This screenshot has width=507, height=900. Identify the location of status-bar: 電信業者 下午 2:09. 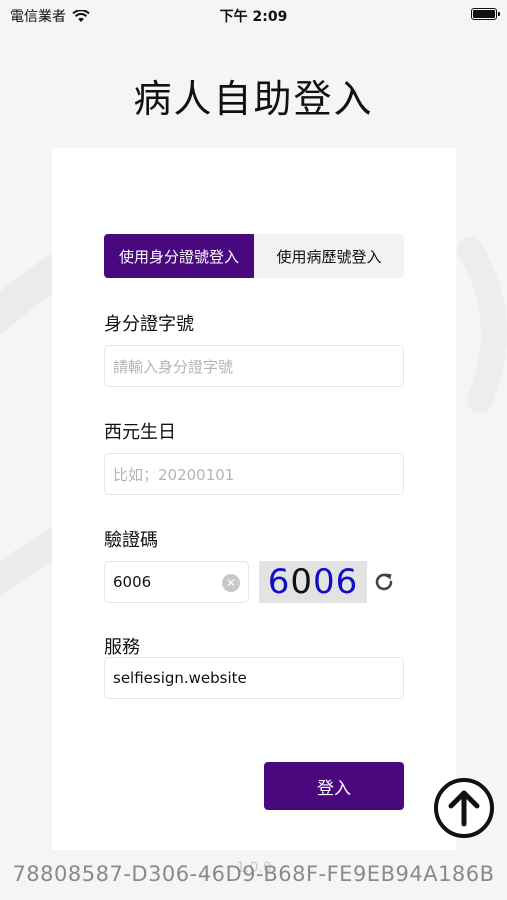
(253, 15).